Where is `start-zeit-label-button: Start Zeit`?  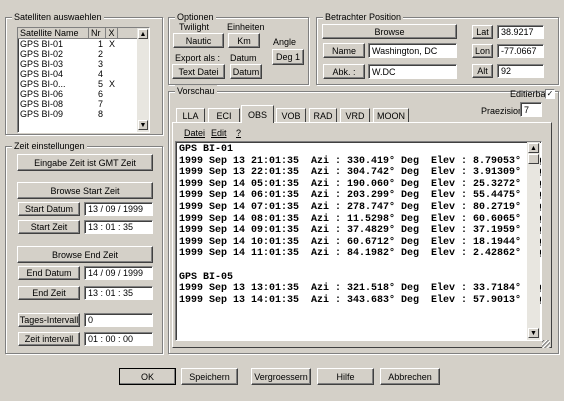 start-zeit-label-button: Start Zeit is located at coordinates (49, 227).